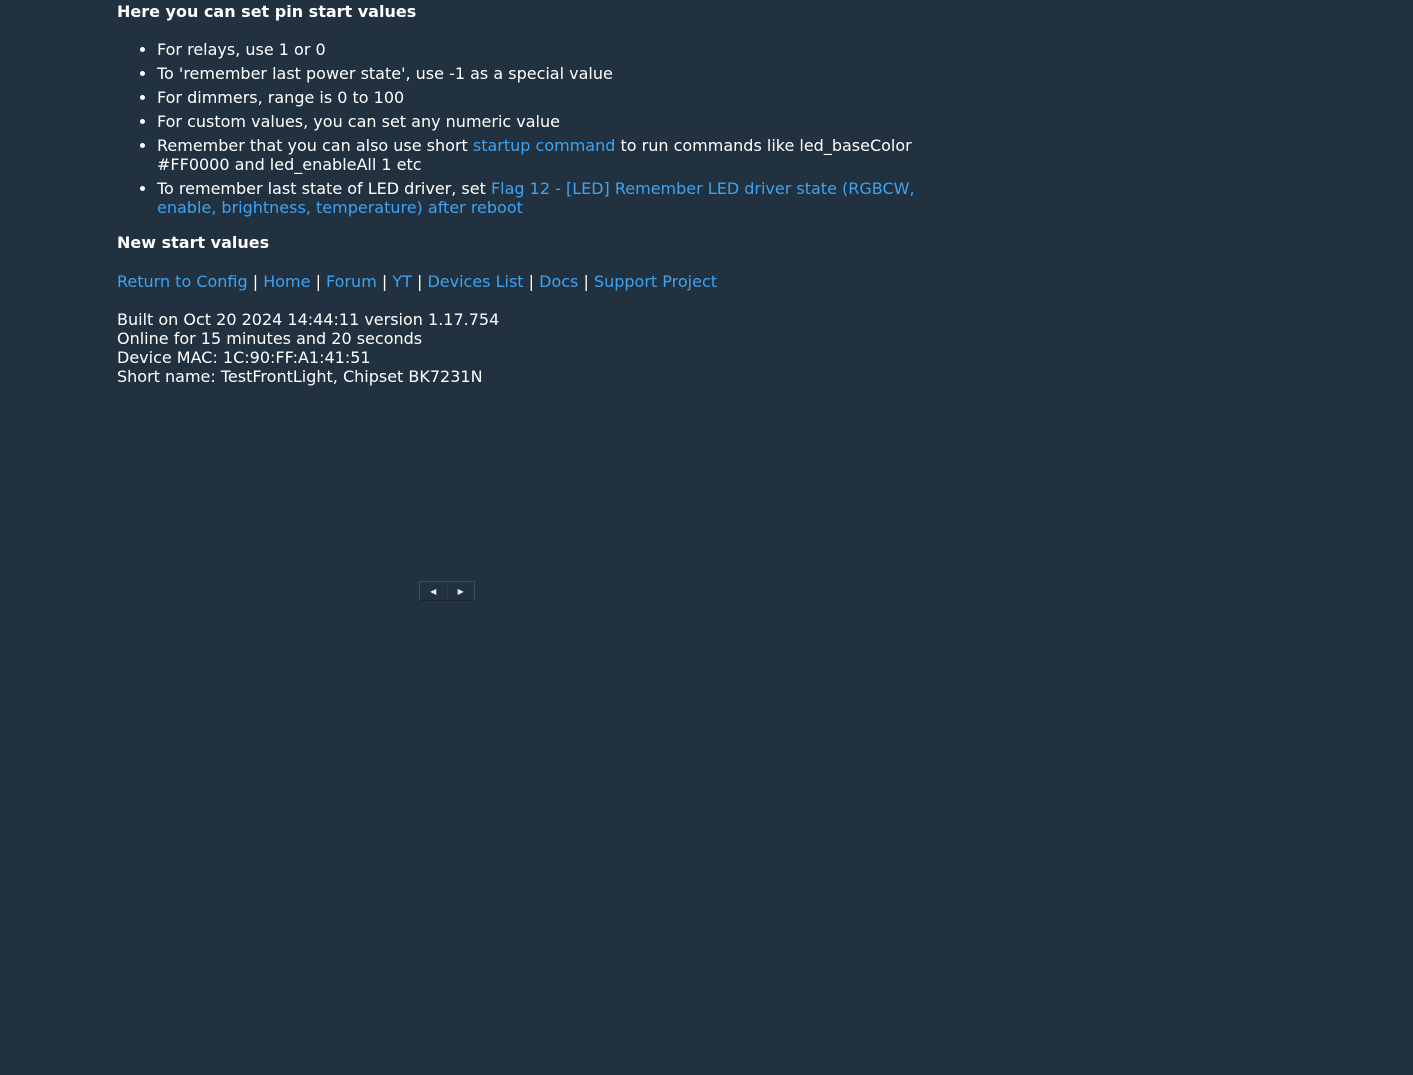 This screenshot has width=1413, height=1075. Describe the element at coordinates (182, 281) in the screenshot. I see `return-to-config-link: Return to Config` at that location.